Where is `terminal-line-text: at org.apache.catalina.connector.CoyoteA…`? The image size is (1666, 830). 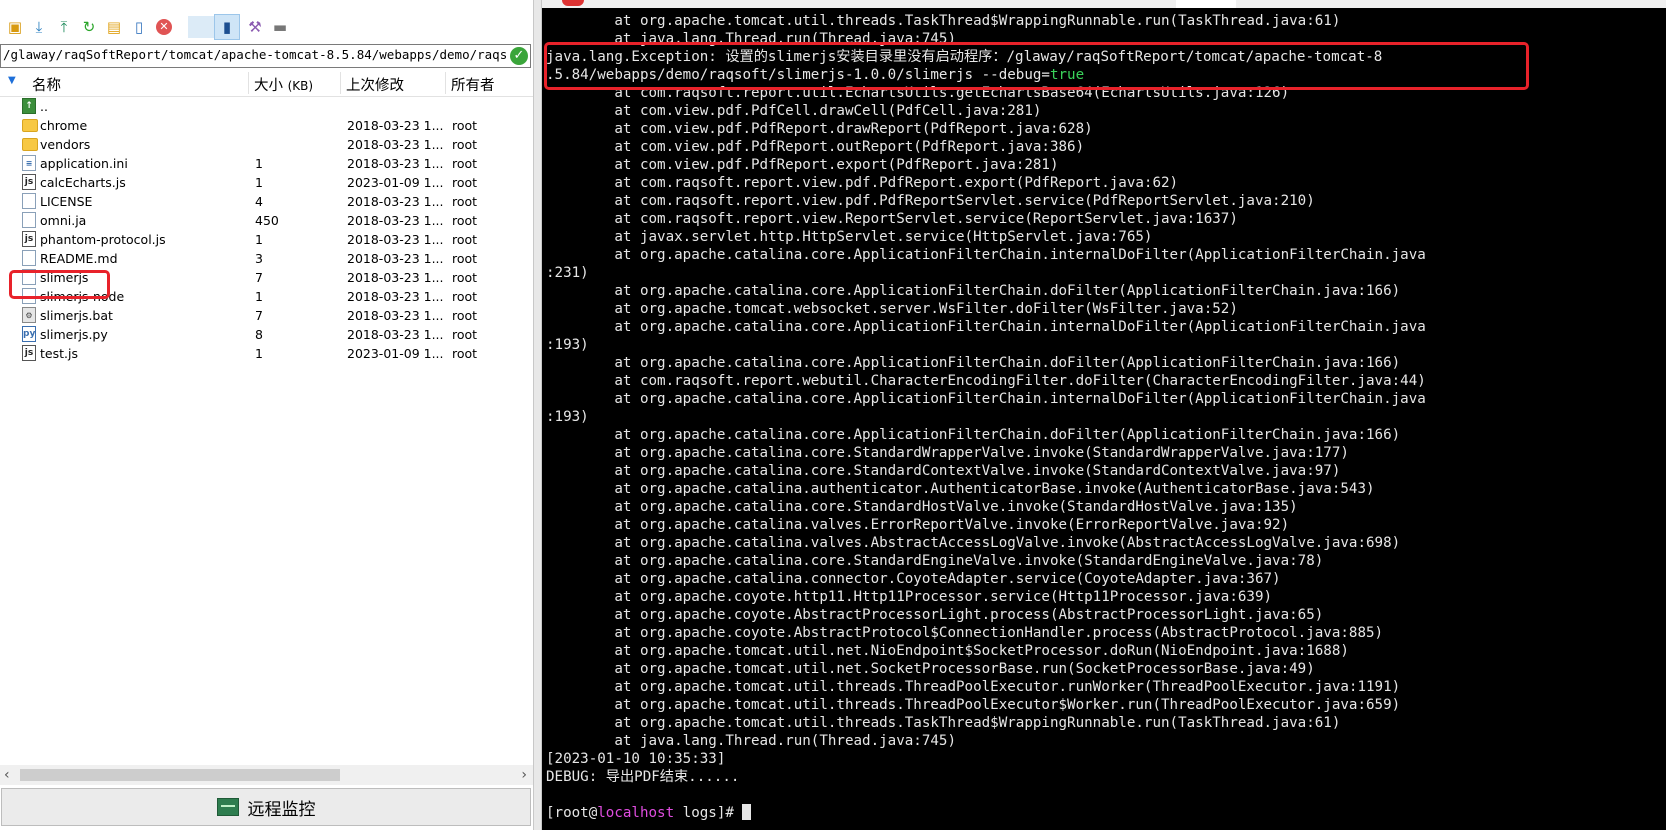
terminal-line-text: at org.apache.catalina.connector.CoyoteA… is located at coordinates (913, 579).